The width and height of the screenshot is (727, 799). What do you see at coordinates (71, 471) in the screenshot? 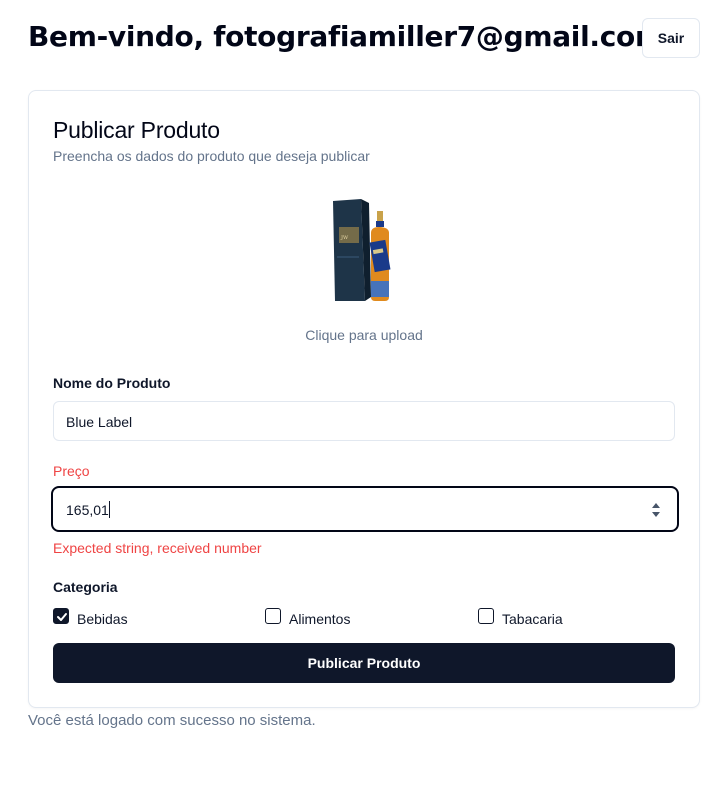
I see `price-label: Preço` at bounding box center [71, 471].